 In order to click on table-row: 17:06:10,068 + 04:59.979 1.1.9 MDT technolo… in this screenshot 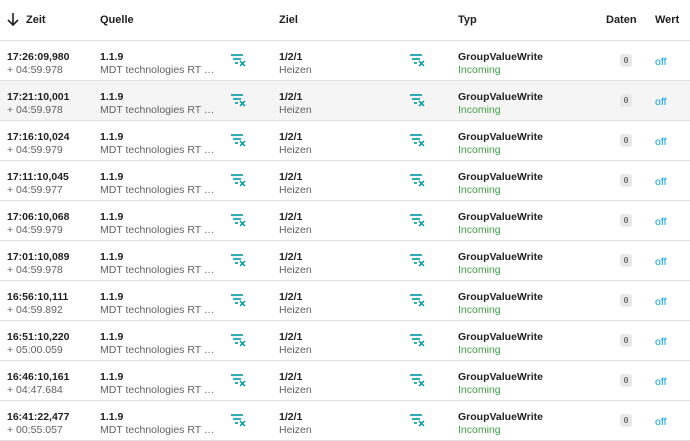, I will do `click(345, 221)`.